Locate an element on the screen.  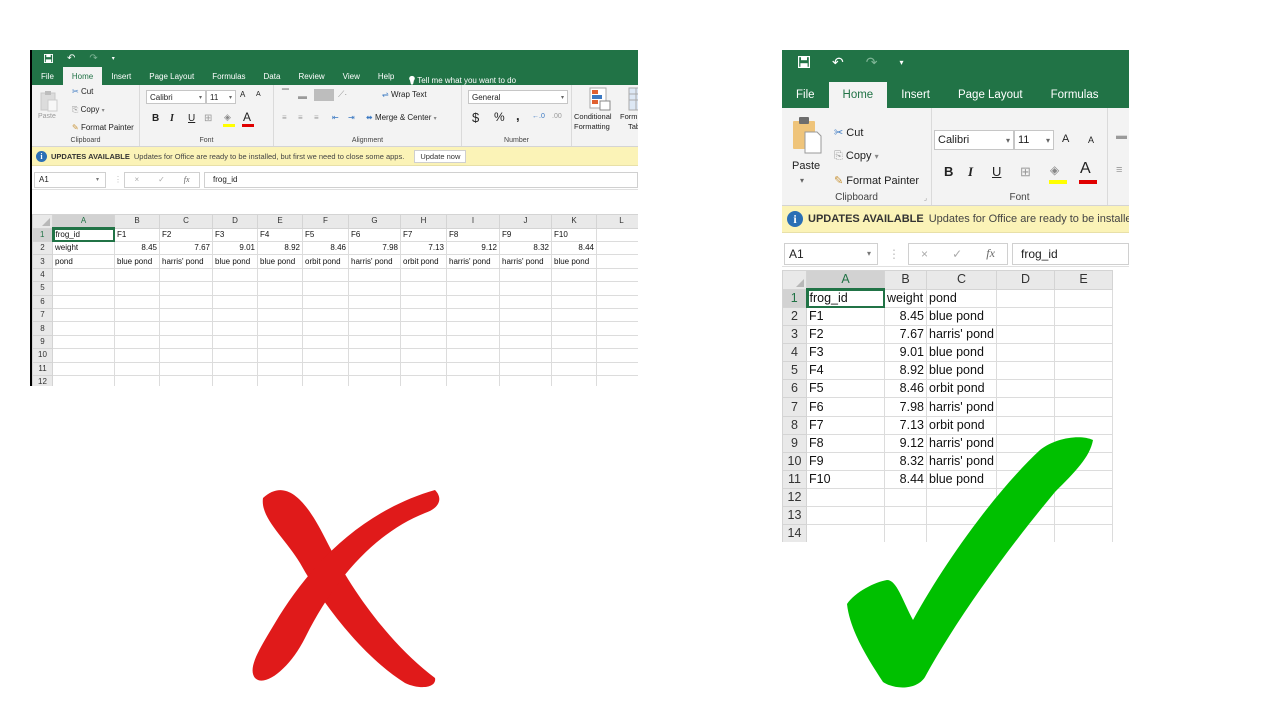
insert-function-icon: fx is located at coordinates (187, 179).